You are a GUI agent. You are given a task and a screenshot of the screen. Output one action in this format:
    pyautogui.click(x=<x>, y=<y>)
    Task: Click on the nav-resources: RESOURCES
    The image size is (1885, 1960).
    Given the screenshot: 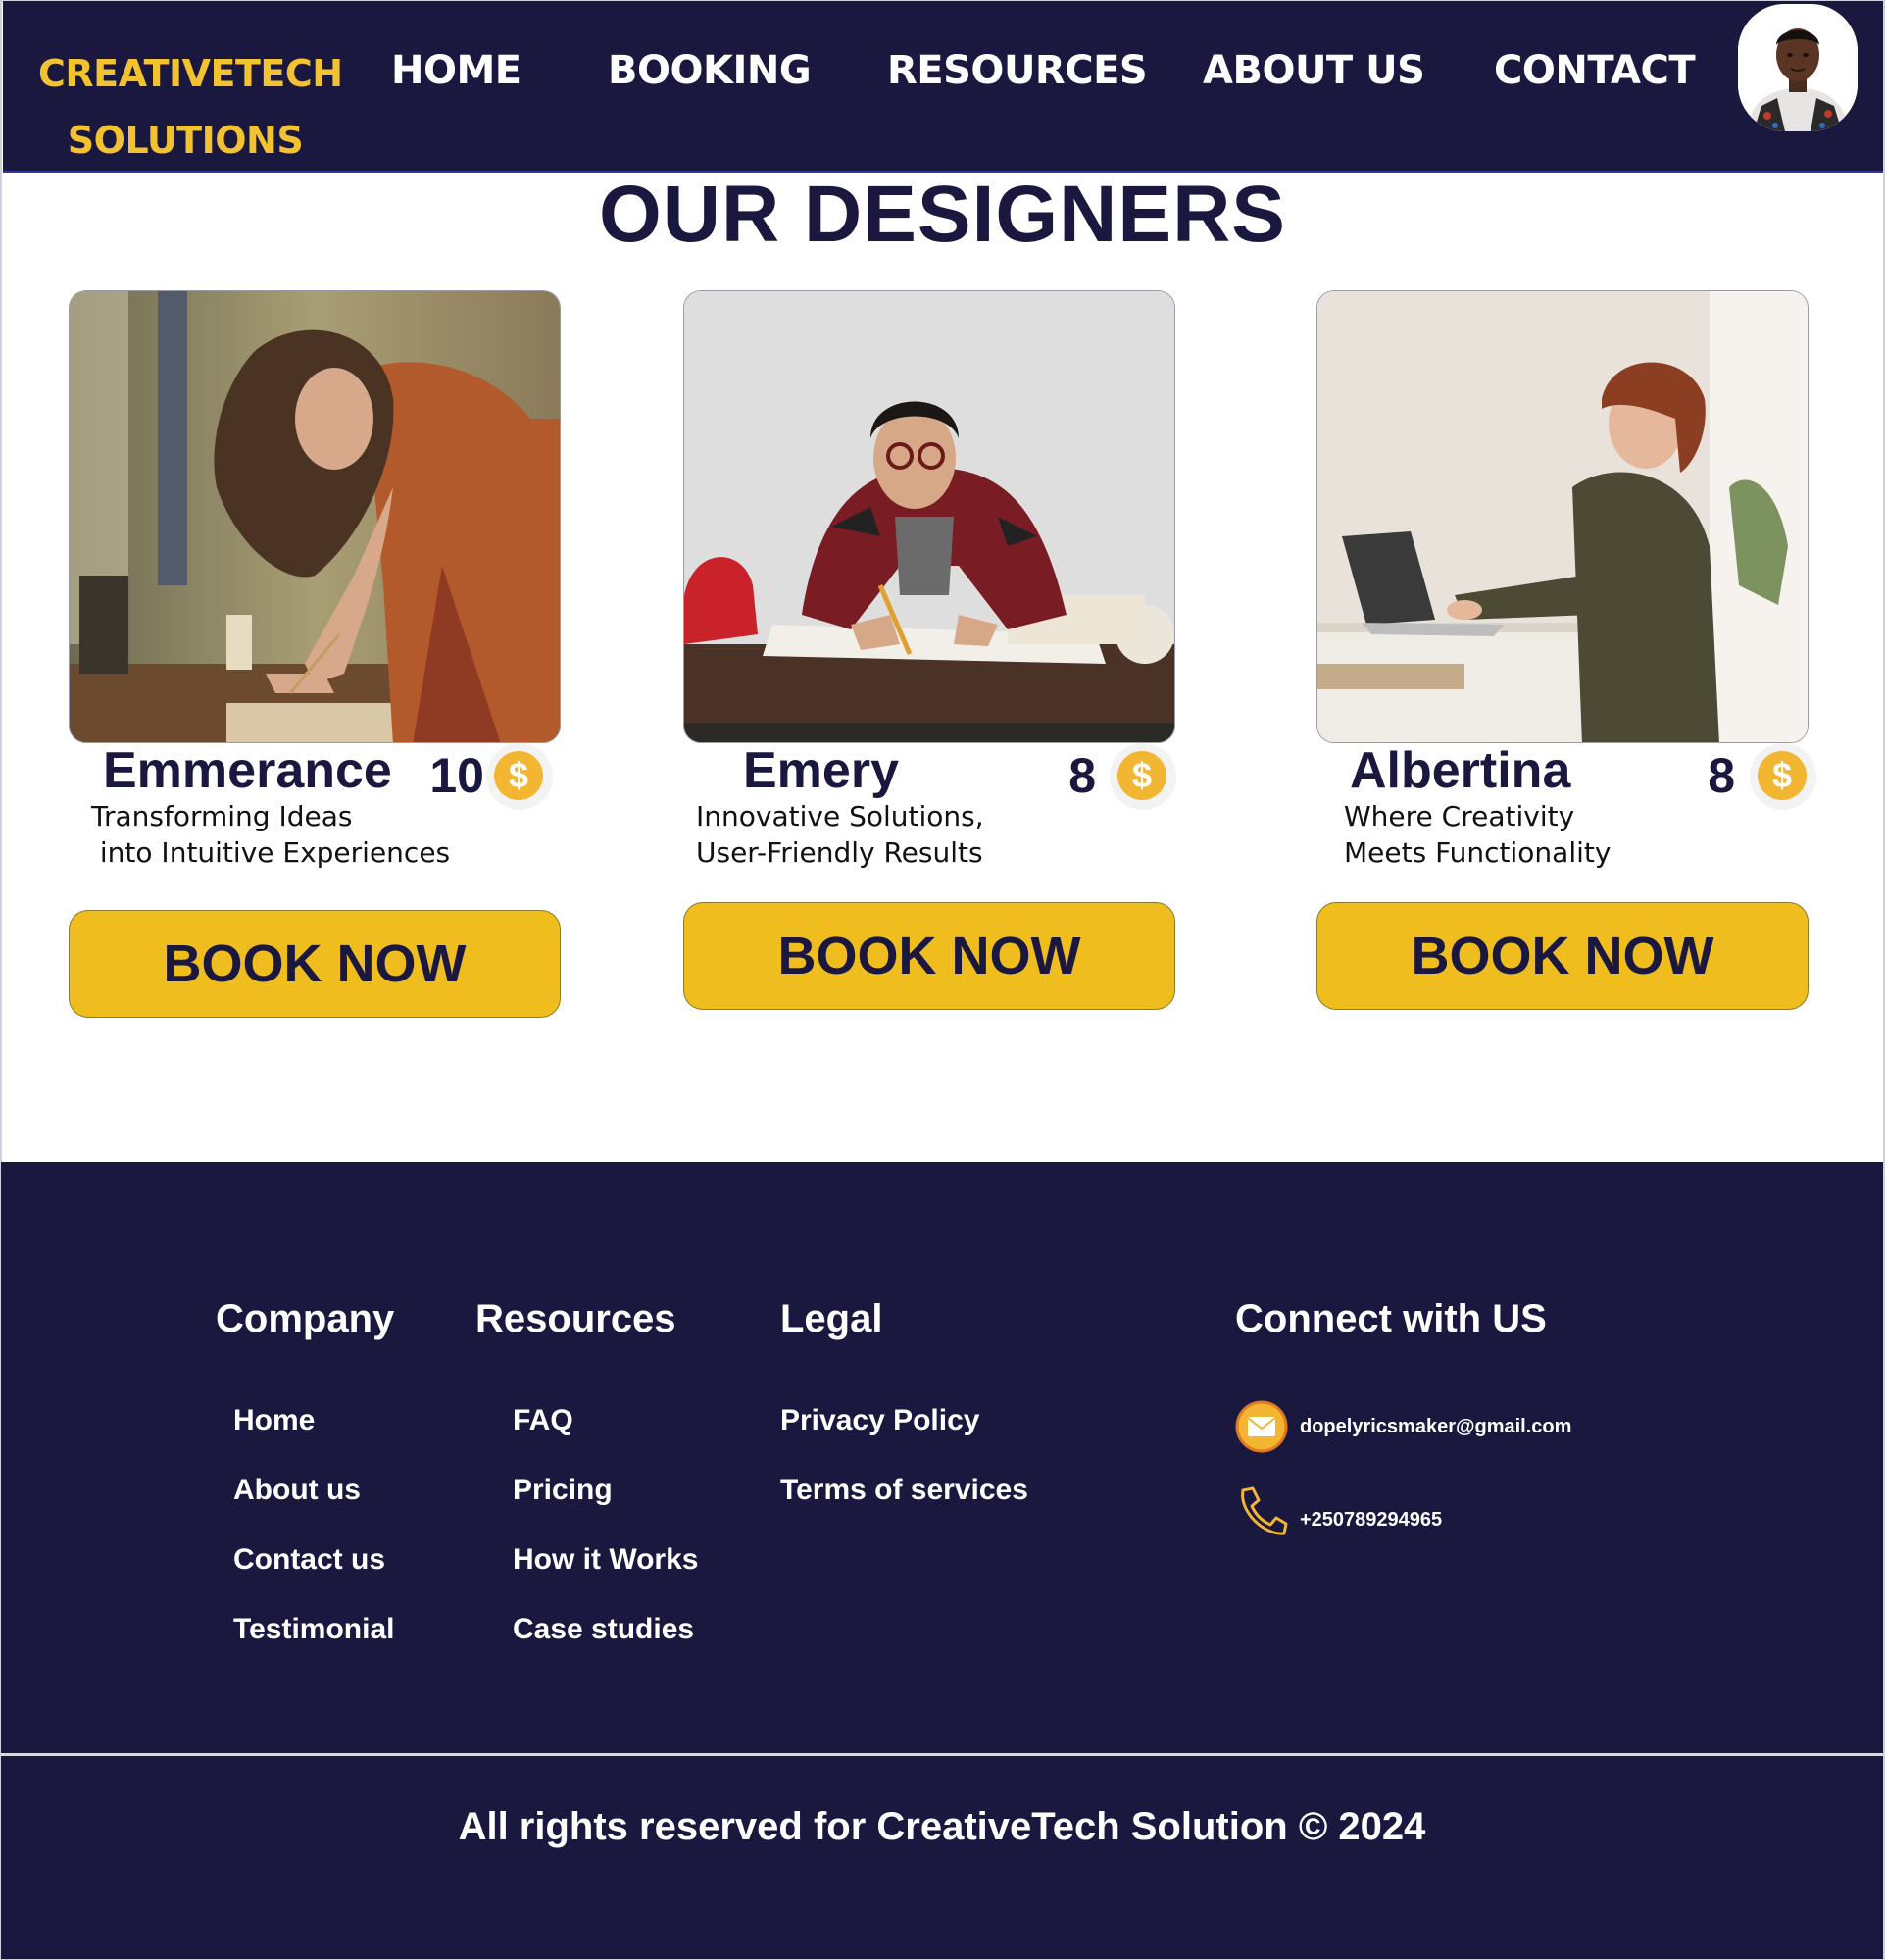 What is the action you would take?
    pyautogui.click(x=1017, y=70)
    